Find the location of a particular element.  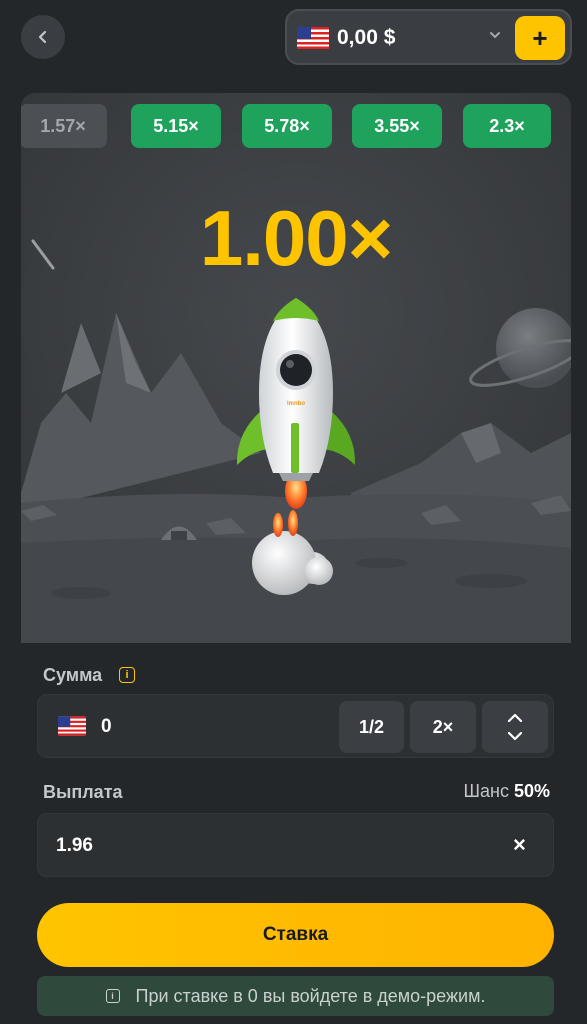

clear-payout-button: × is located at coordinates (519, 845).